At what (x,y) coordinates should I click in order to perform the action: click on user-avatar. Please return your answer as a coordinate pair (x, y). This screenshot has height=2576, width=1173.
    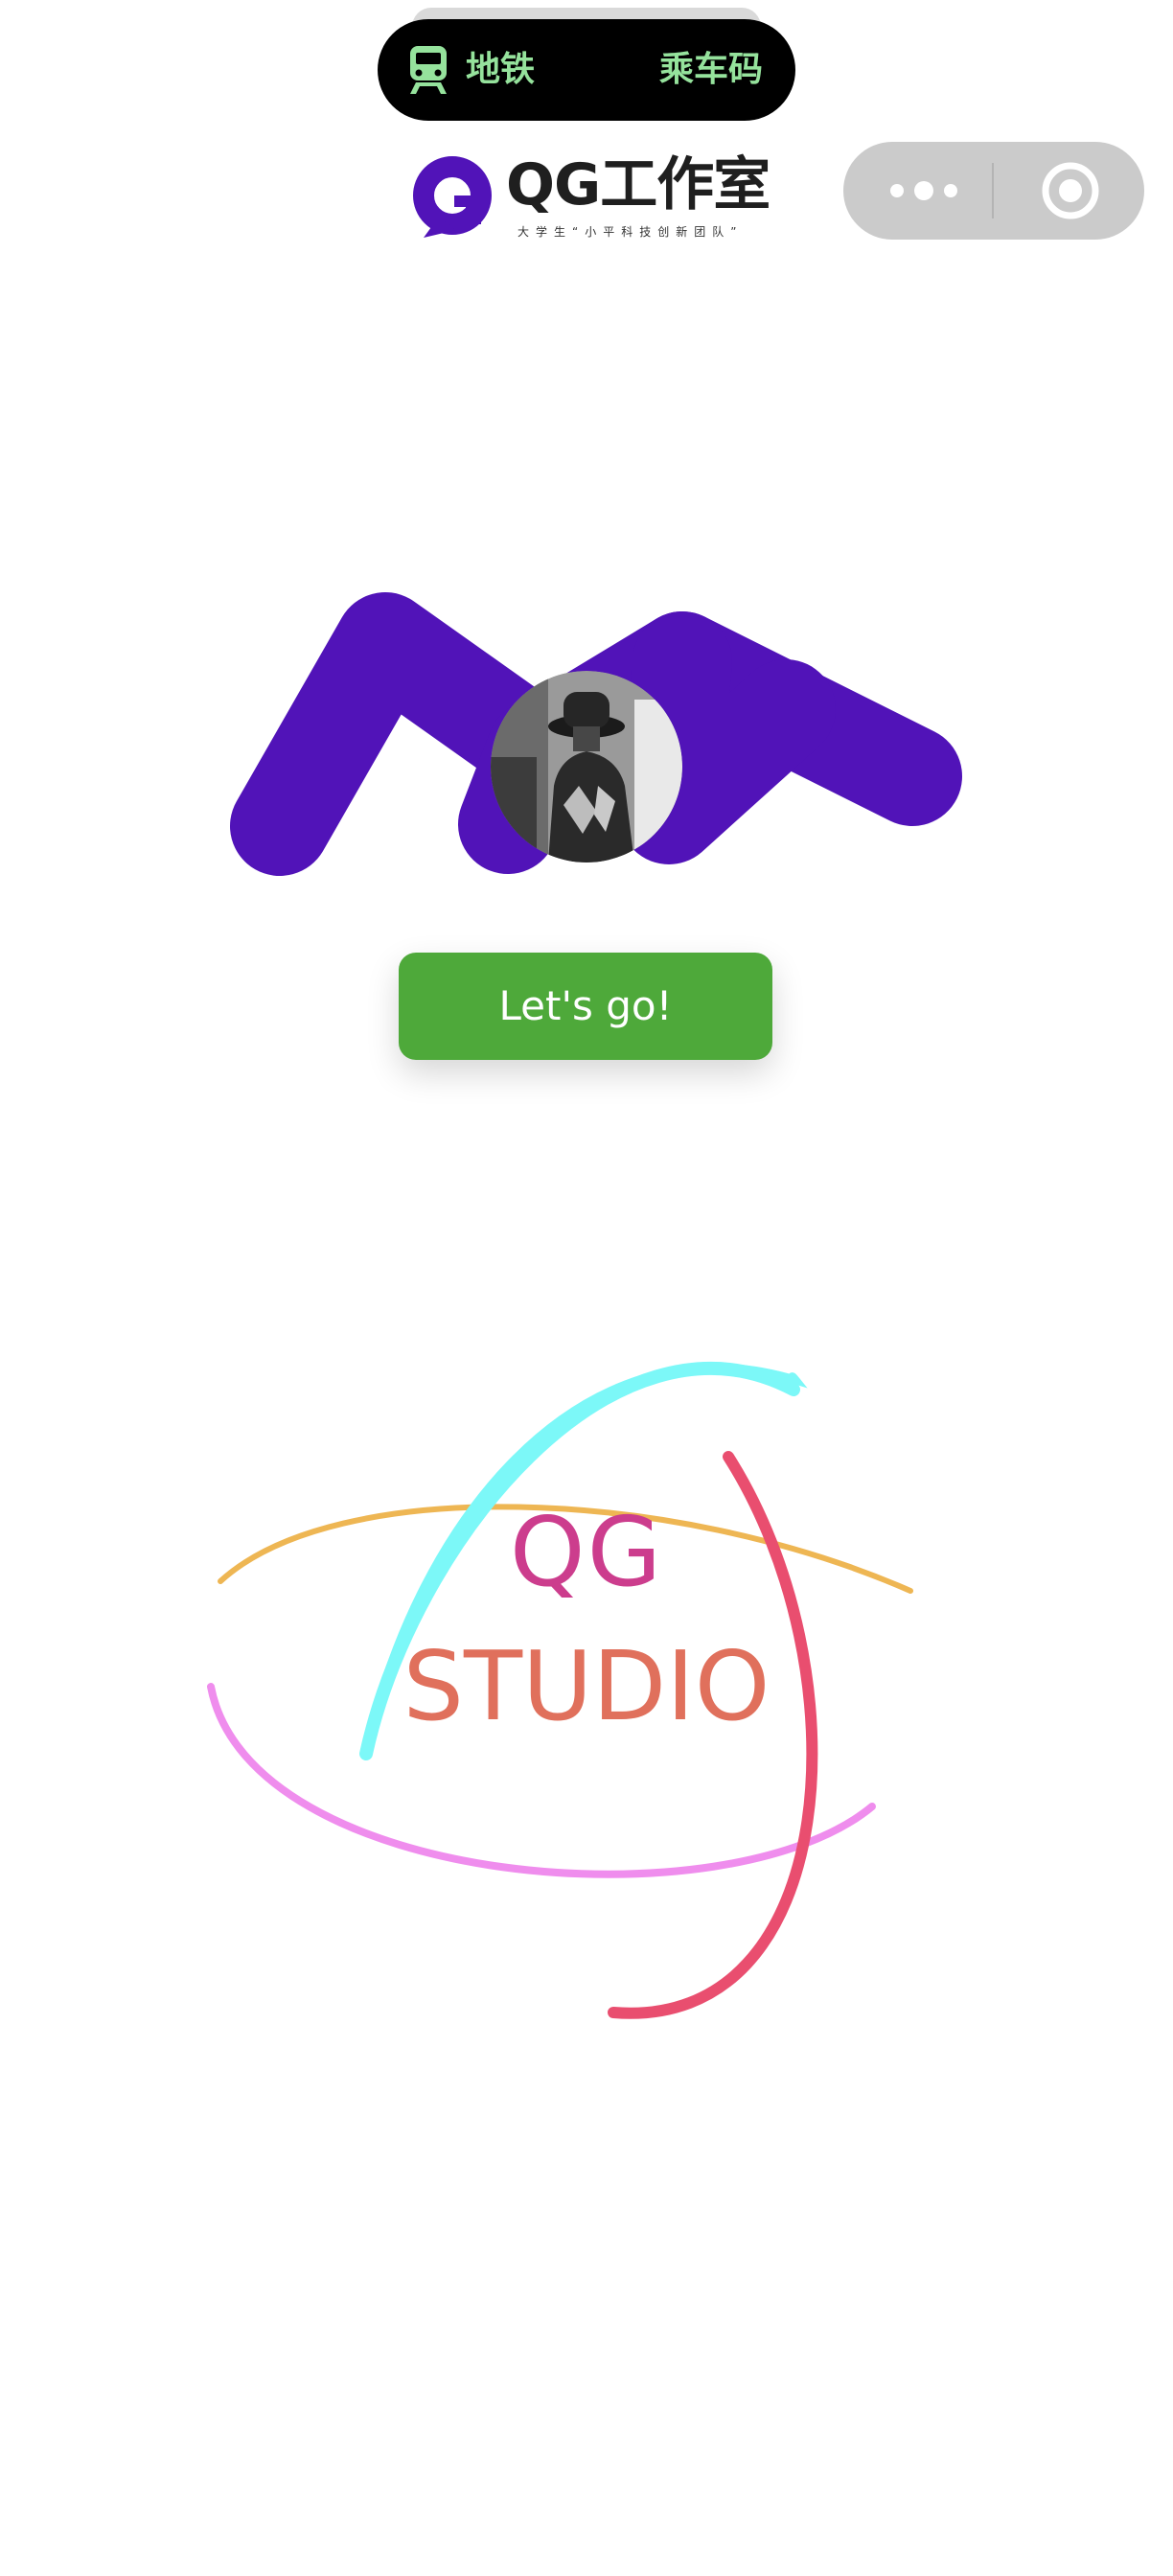
    Looking at the image, I should click on (586, 766).